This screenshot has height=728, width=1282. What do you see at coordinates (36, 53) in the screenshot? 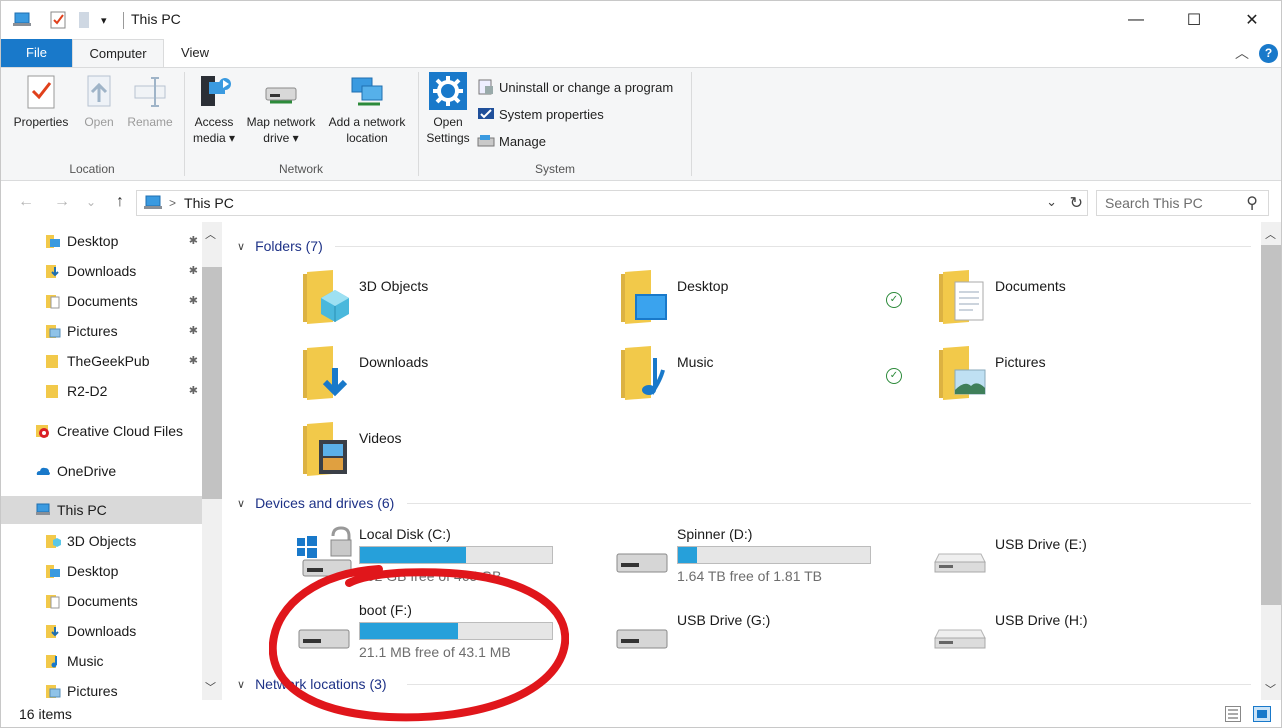
I see `tab-file: File` at bounding box center [36, 53].